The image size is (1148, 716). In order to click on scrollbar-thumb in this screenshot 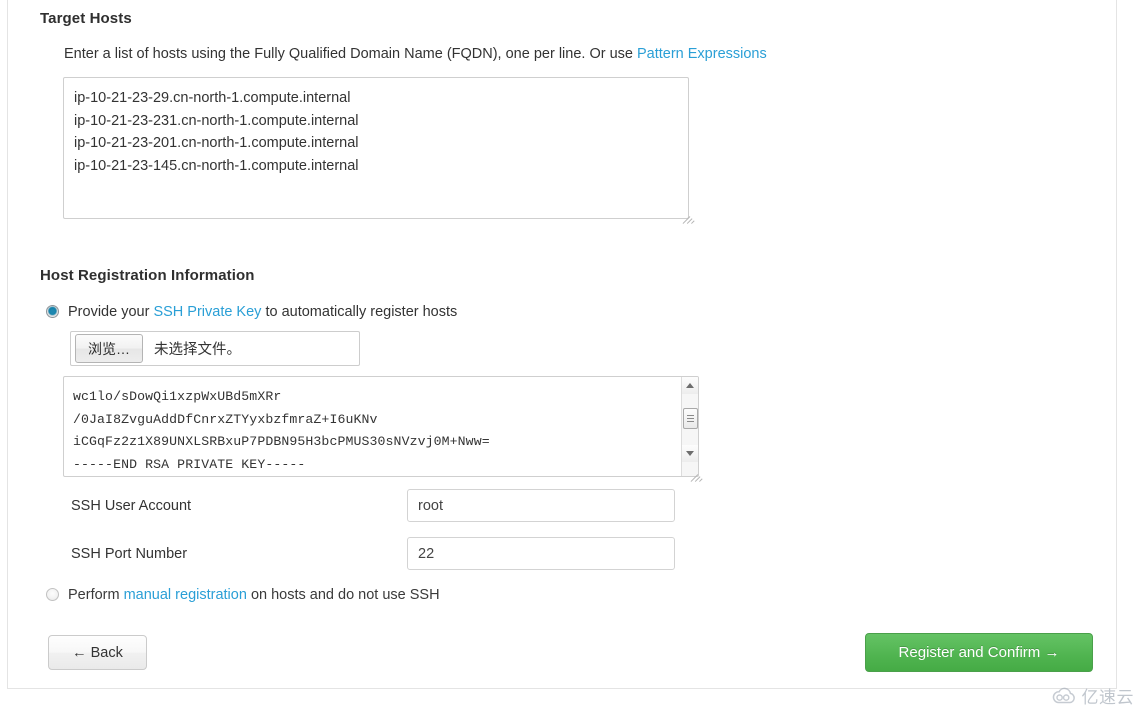, I will do `click(690, 418)`.